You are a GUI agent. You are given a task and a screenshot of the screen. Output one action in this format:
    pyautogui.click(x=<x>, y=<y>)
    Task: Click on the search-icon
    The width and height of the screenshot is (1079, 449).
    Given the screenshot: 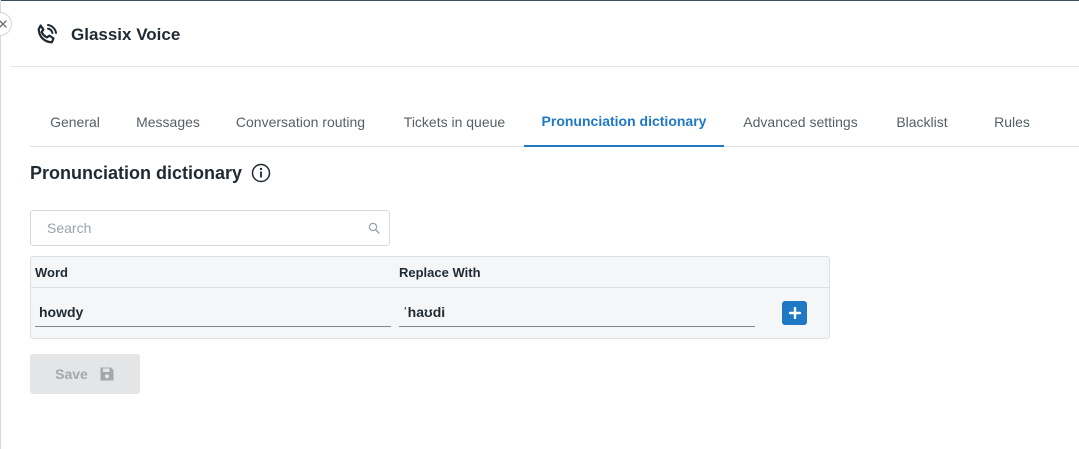 What is the action you would take?
    pyautogui.click(x=374, y=228)
    